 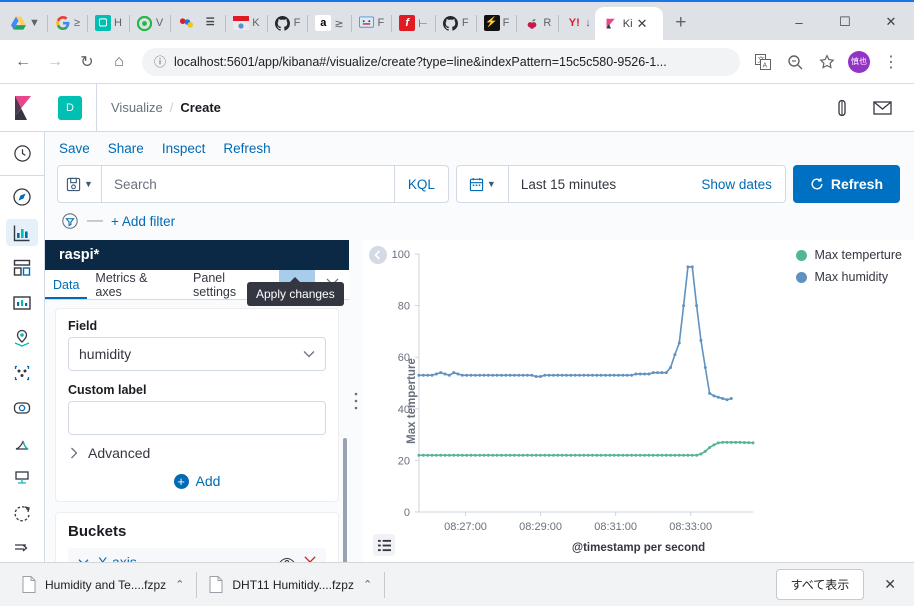 I want to click on tab-data: Data, so click(x=66, y=284).